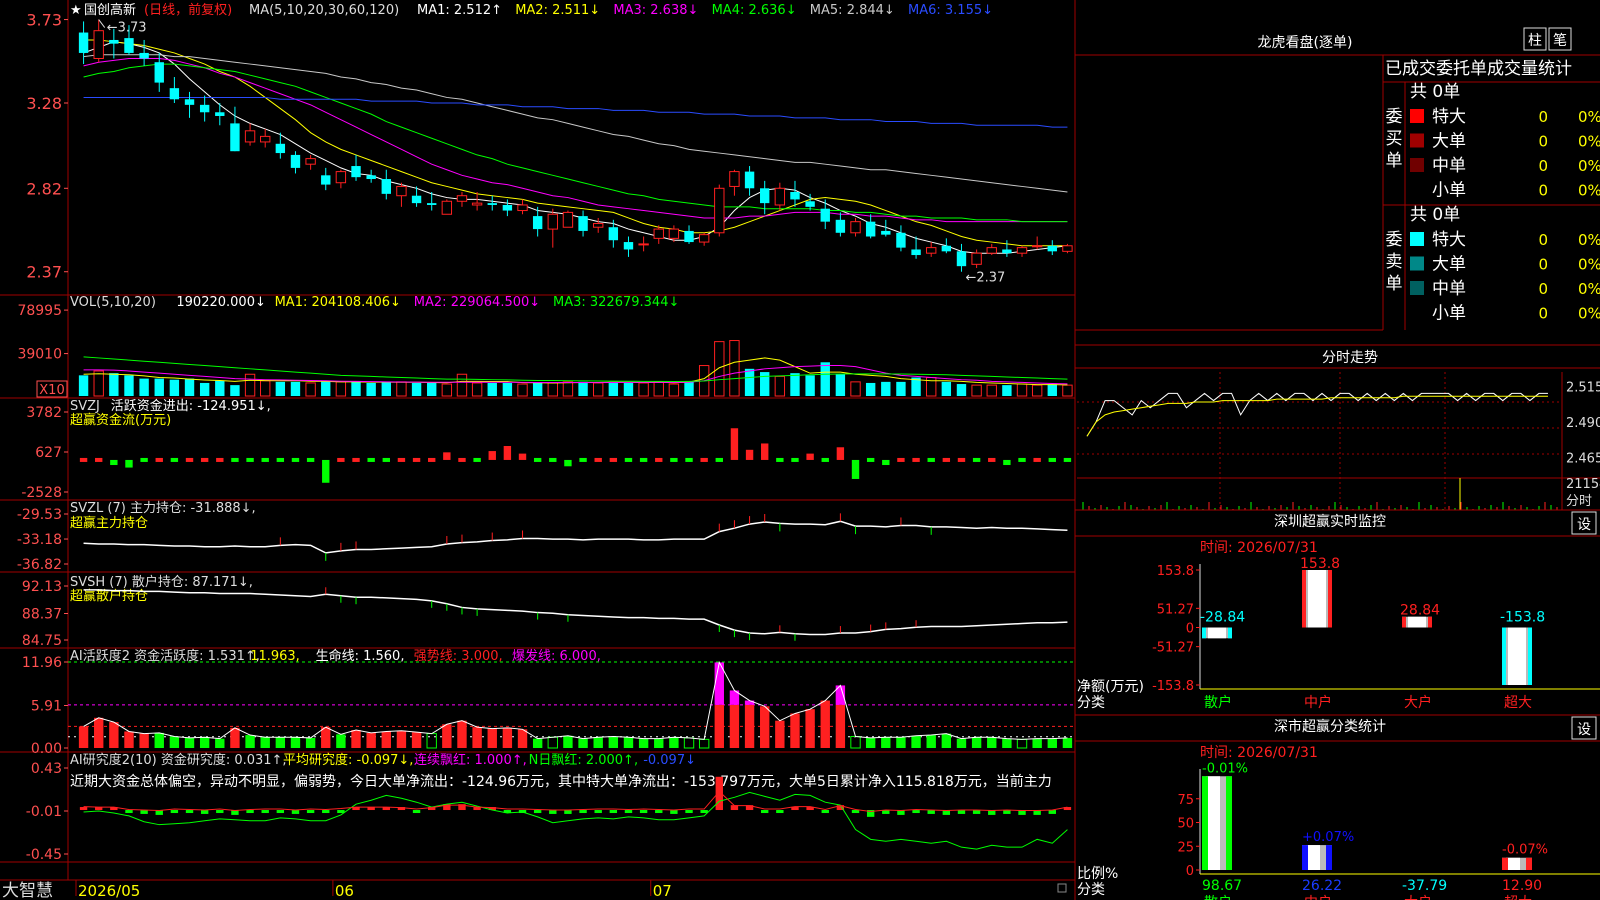 The width and height of the screenshot is (1600, 900). I want to click on order-side-label: 单, so click(1394, 284).